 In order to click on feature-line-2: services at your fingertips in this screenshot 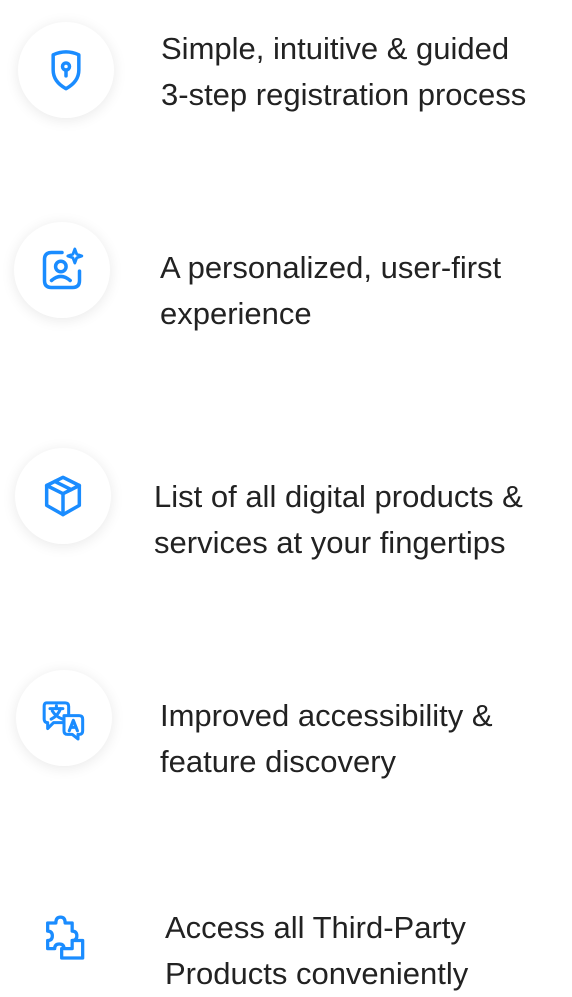, I will do `click(330, 542)`.